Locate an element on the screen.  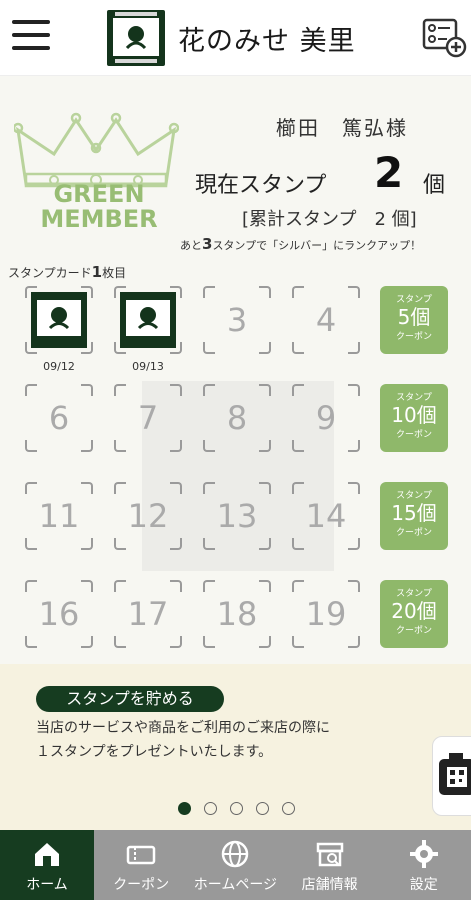
rank-line1: GREEN is located at coordinates (99, 194).